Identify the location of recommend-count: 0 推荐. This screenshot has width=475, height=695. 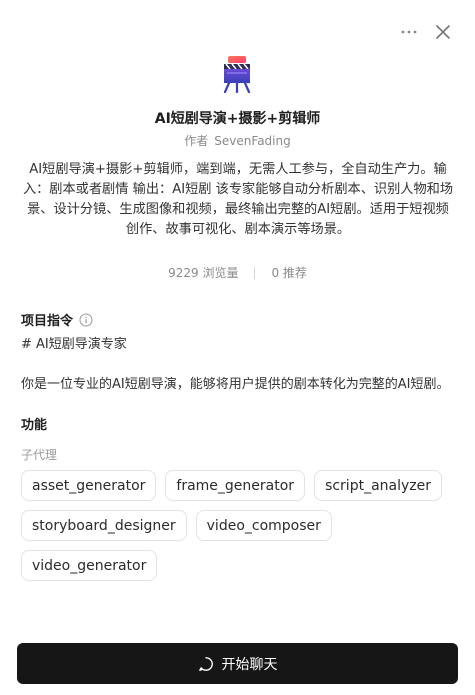
(289, 273).